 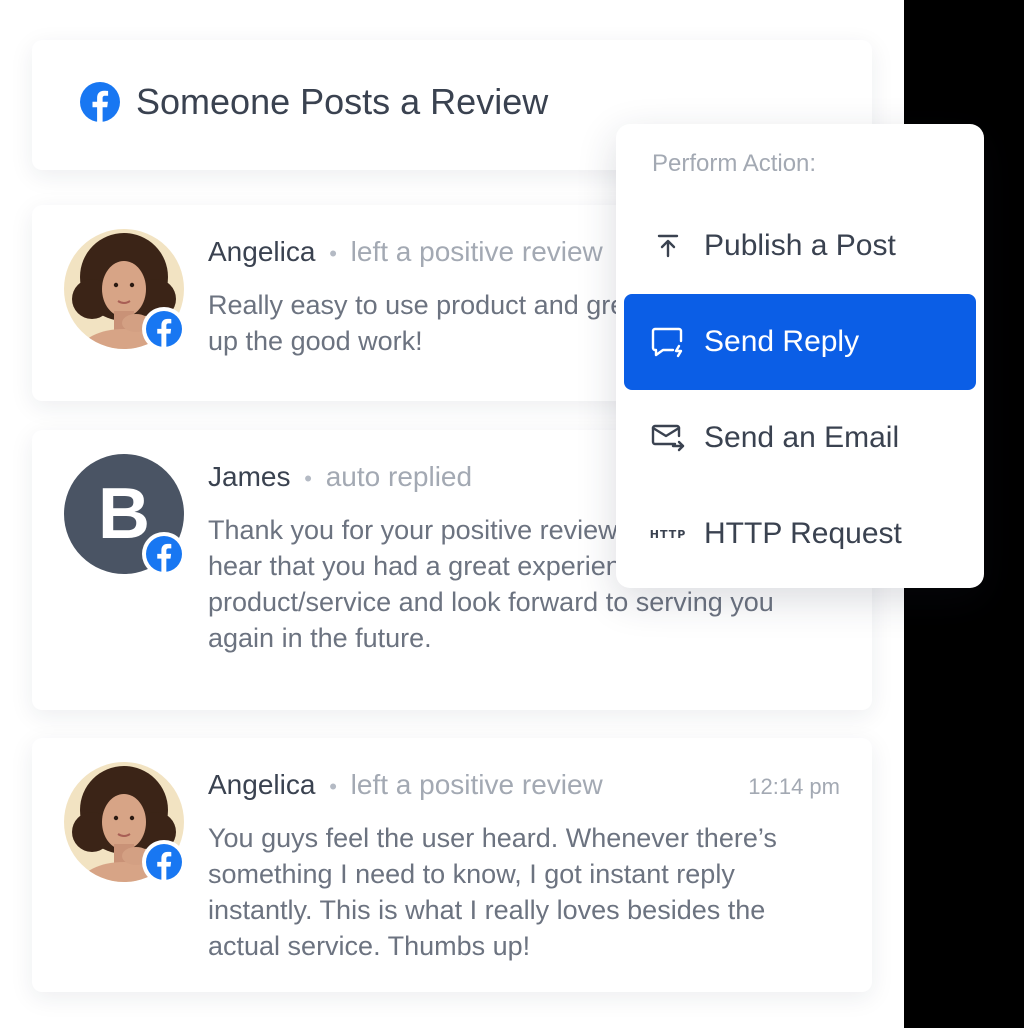 I want to click on http-icon: HTTP, so click(x=668, y=534).